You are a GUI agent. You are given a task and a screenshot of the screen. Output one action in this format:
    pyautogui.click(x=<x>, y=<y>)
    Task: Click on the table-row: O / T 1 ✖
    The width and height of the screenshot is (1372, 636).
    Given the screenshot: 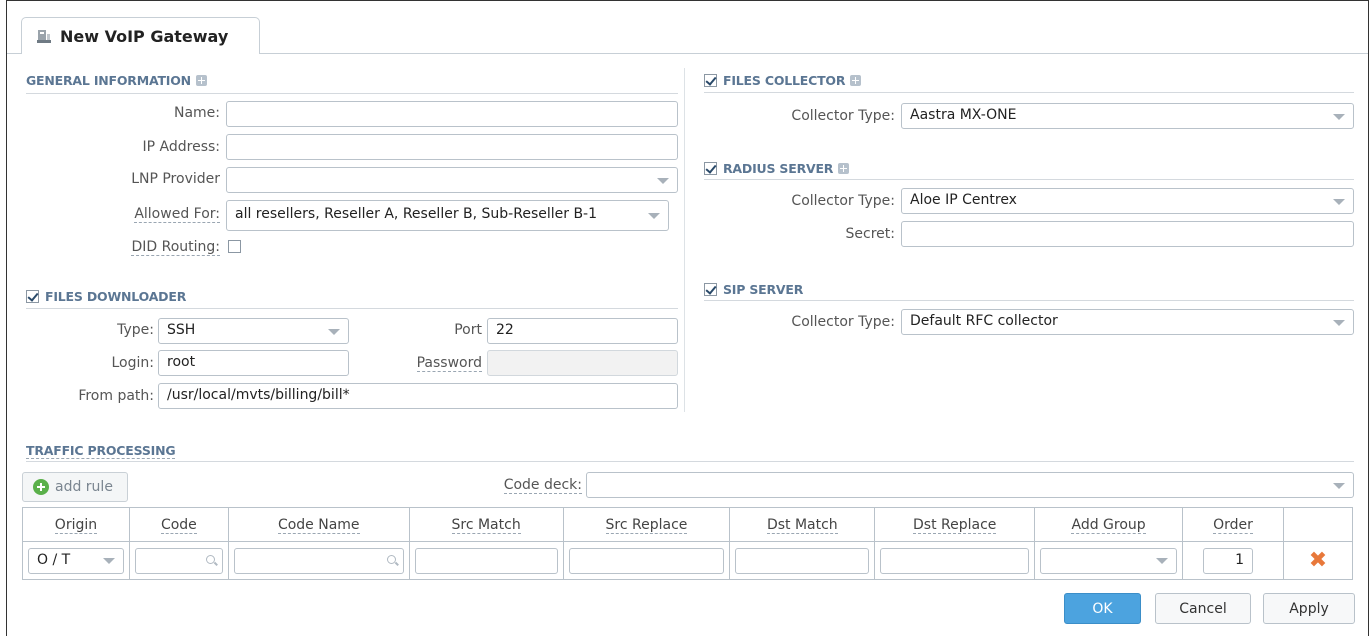 What is the action you would take?
    pyautogui.click(x=688, y=560)
    